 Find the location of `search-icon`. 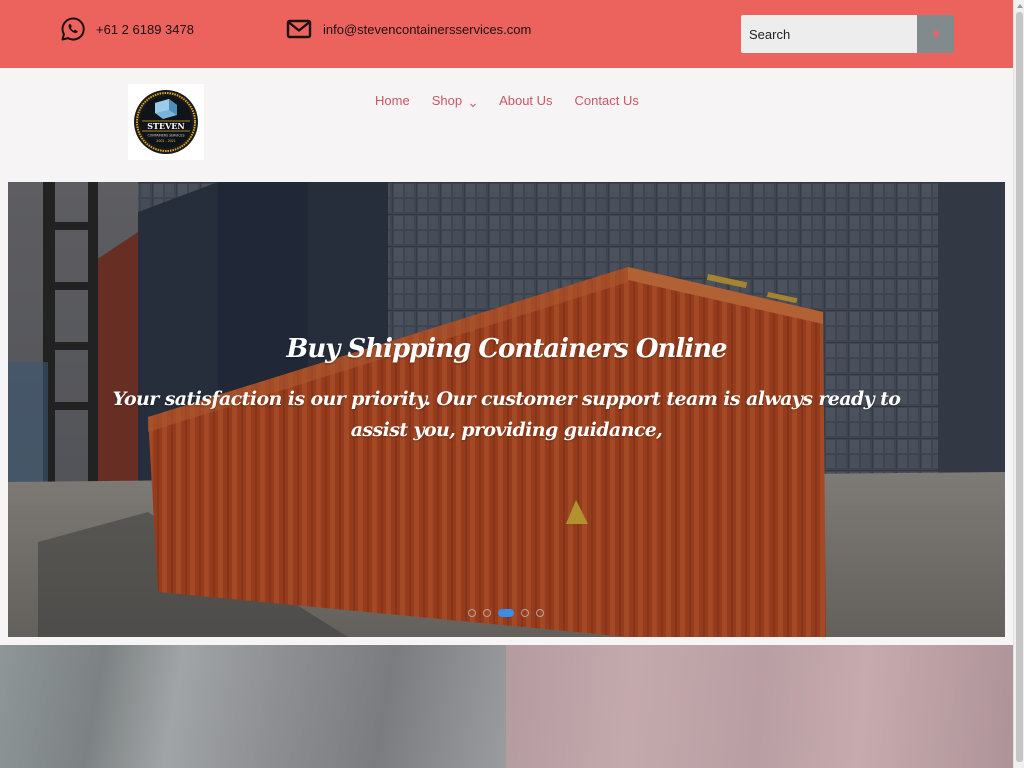

search-icon is located at coordinates (935, 34).